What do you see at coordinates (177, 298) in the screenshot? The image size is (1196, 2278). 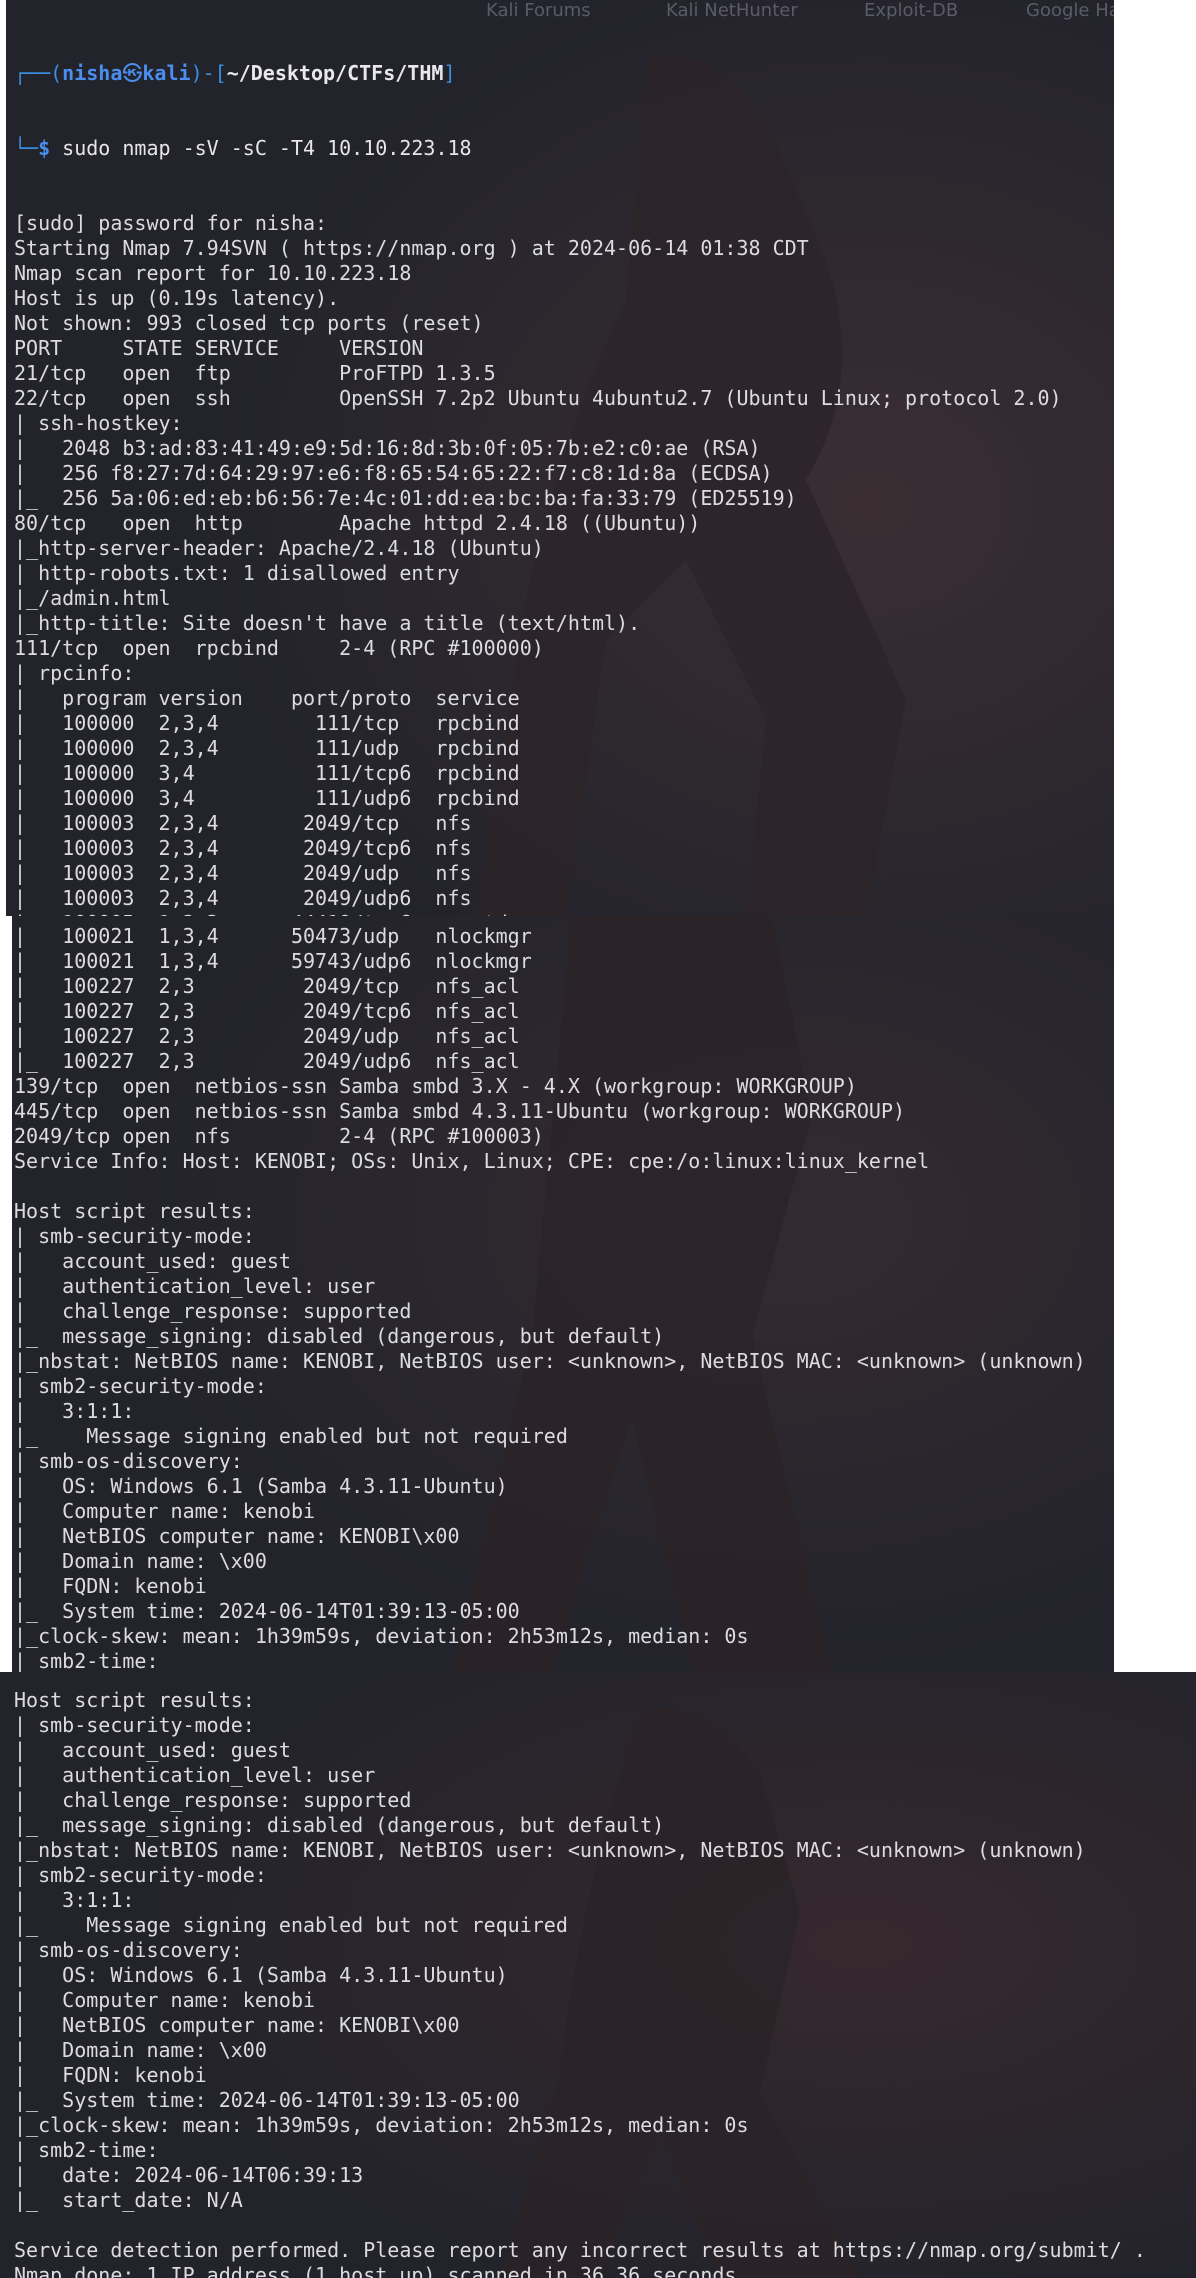 I see `terminal-line: Host is up (0.19s latency).` at bounding box center [177, 298].